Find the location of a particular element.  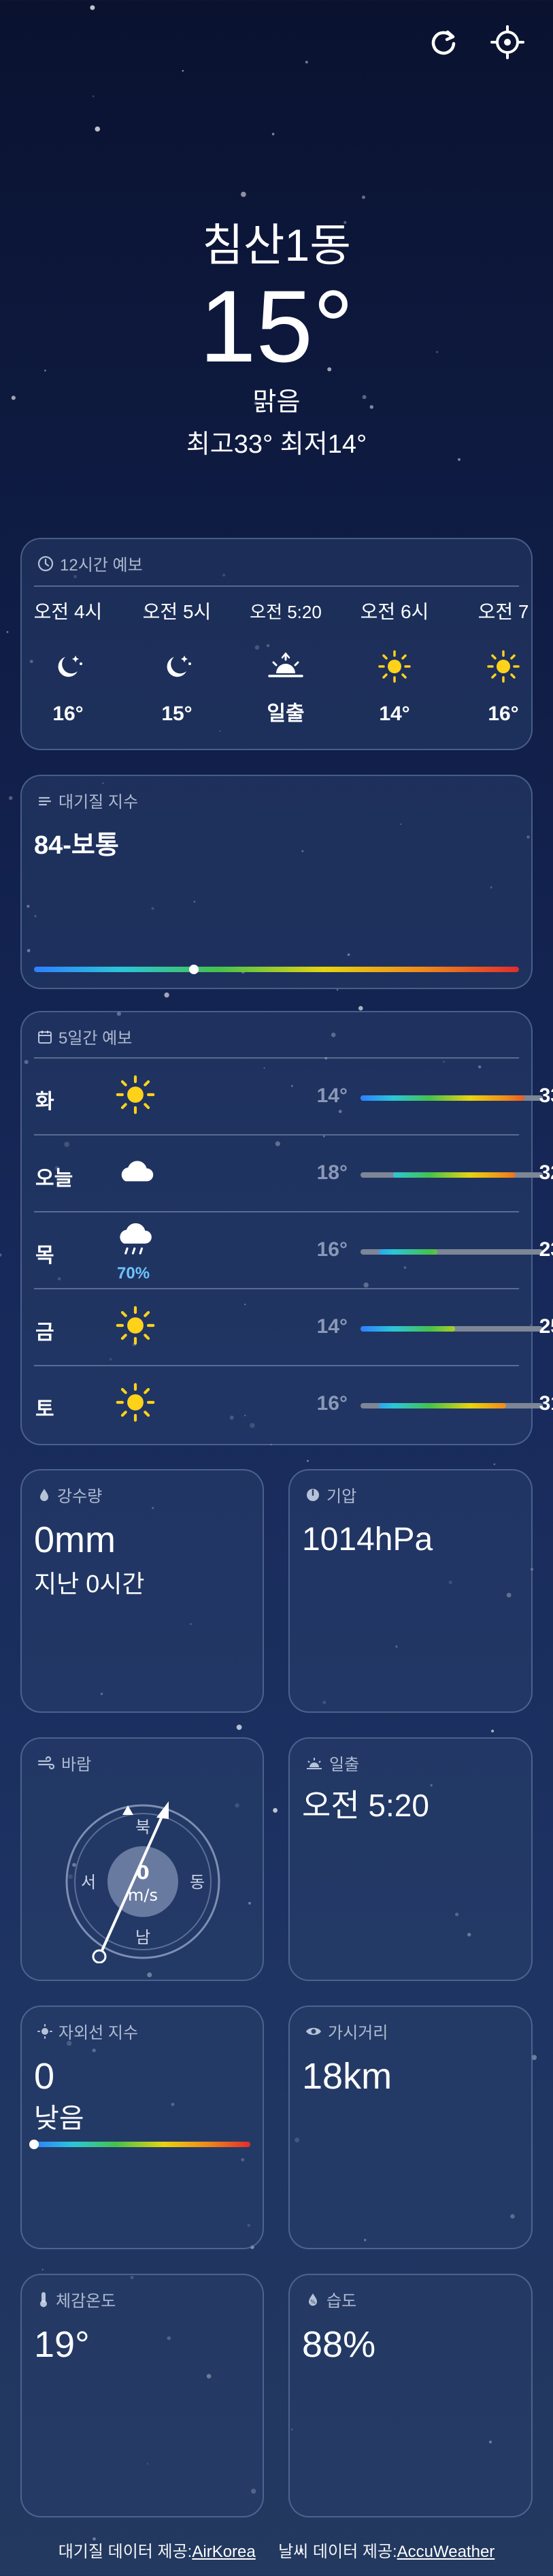

high-low-temperature: 최고33° 최저14° is located at coordinates (276, 445).